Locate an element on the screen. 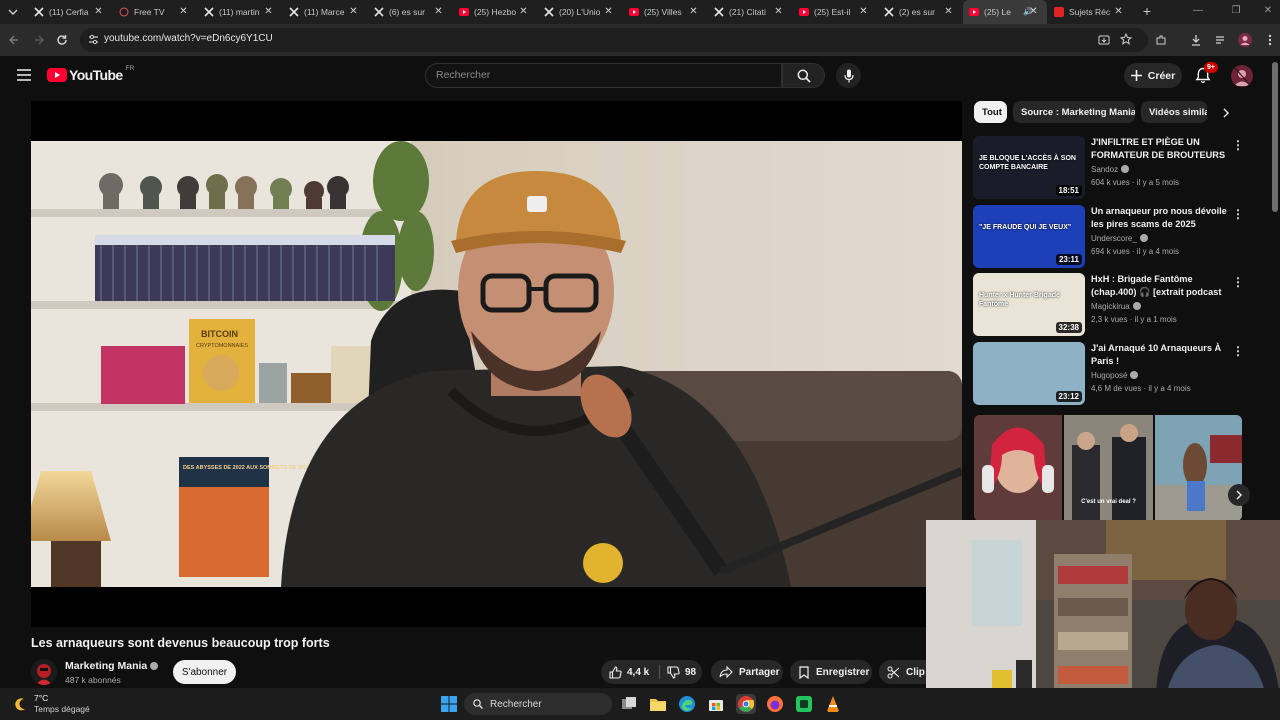  vlc-icon is located at coordinates (833, 704).